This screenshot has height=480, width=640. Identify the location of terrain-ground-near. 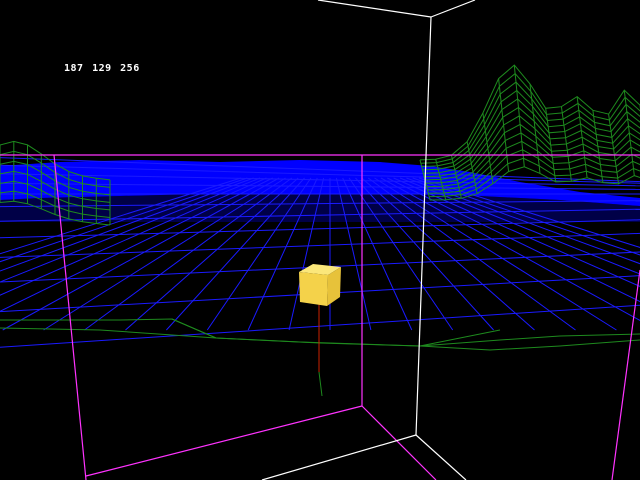
(320, 334).